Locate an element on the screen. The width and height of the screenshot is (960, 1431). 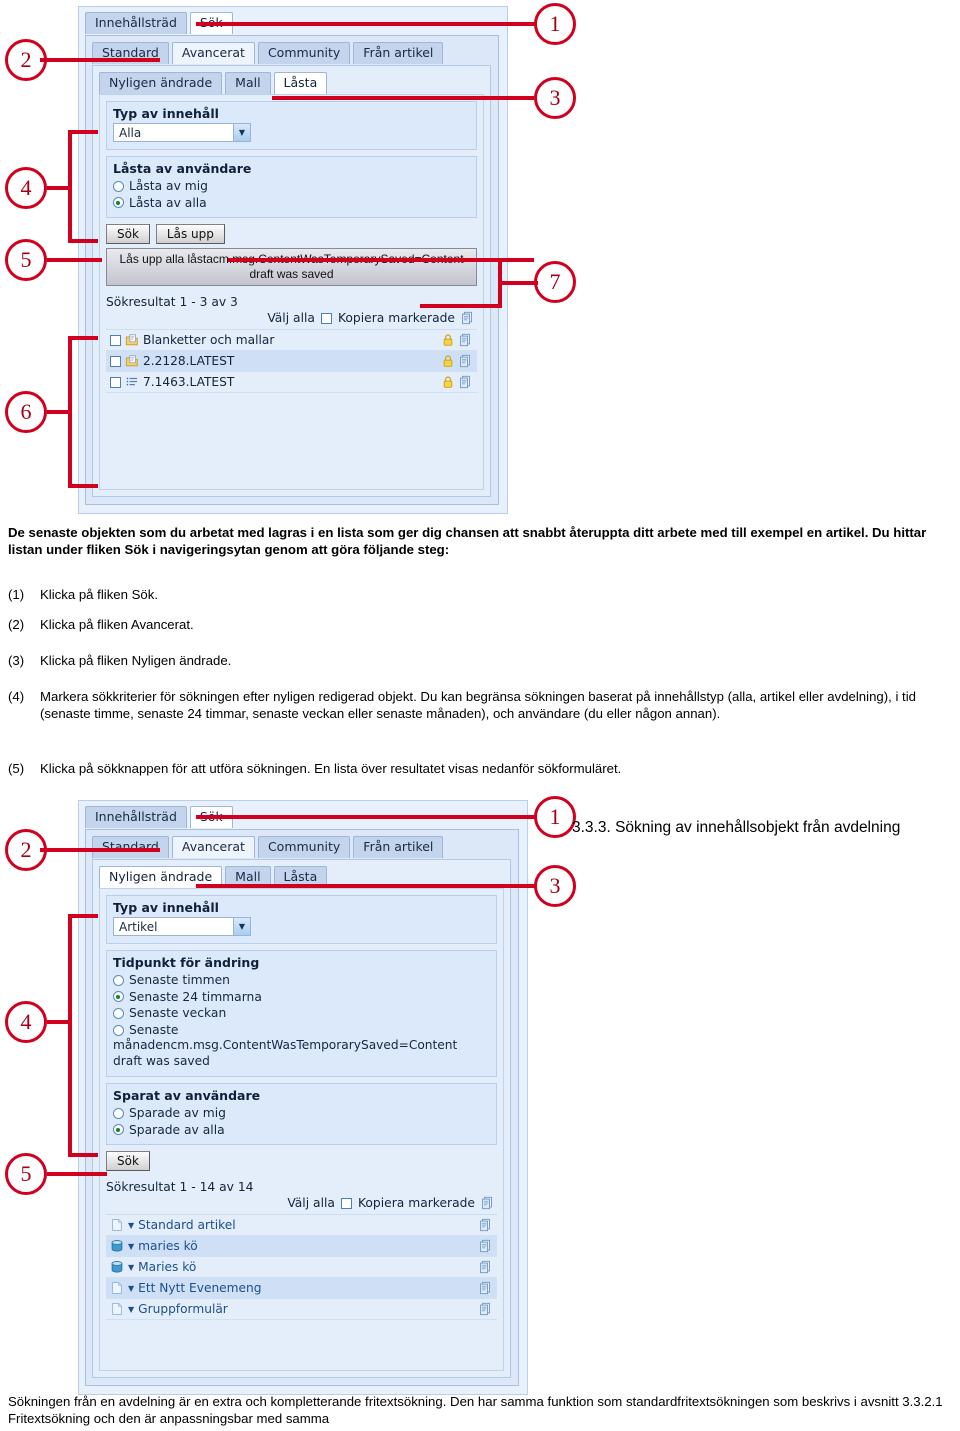
unlock-button: Lås upp is located at coordinates (190, 234).